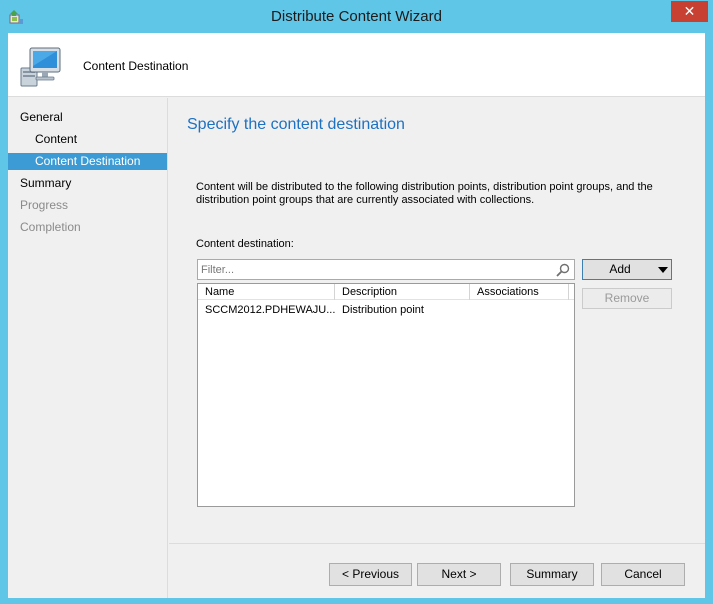  What do you see at coordinates (87, 161) in the screenshot?
I see `step-content-destination: Content Destination` at bounding box center [87, 161].